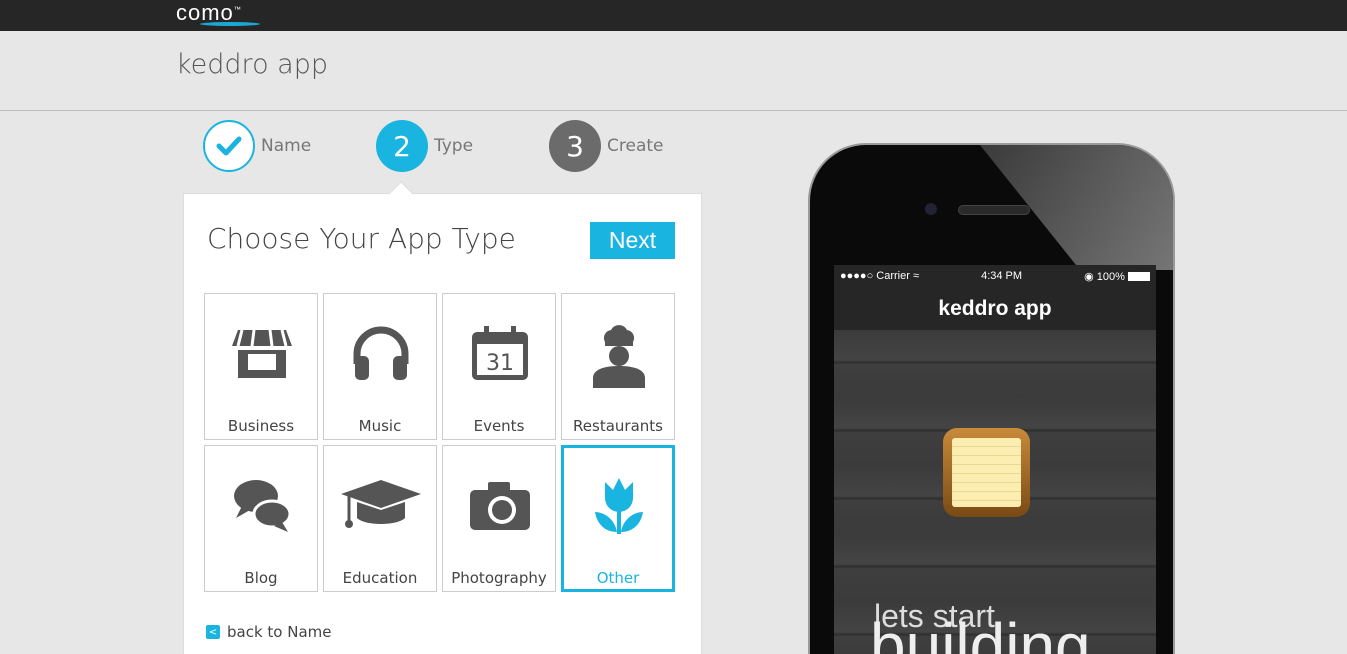 The width and height of the screenshot is (1347, 654). I want to click on type-events: 31 Events, so click(499, 366).